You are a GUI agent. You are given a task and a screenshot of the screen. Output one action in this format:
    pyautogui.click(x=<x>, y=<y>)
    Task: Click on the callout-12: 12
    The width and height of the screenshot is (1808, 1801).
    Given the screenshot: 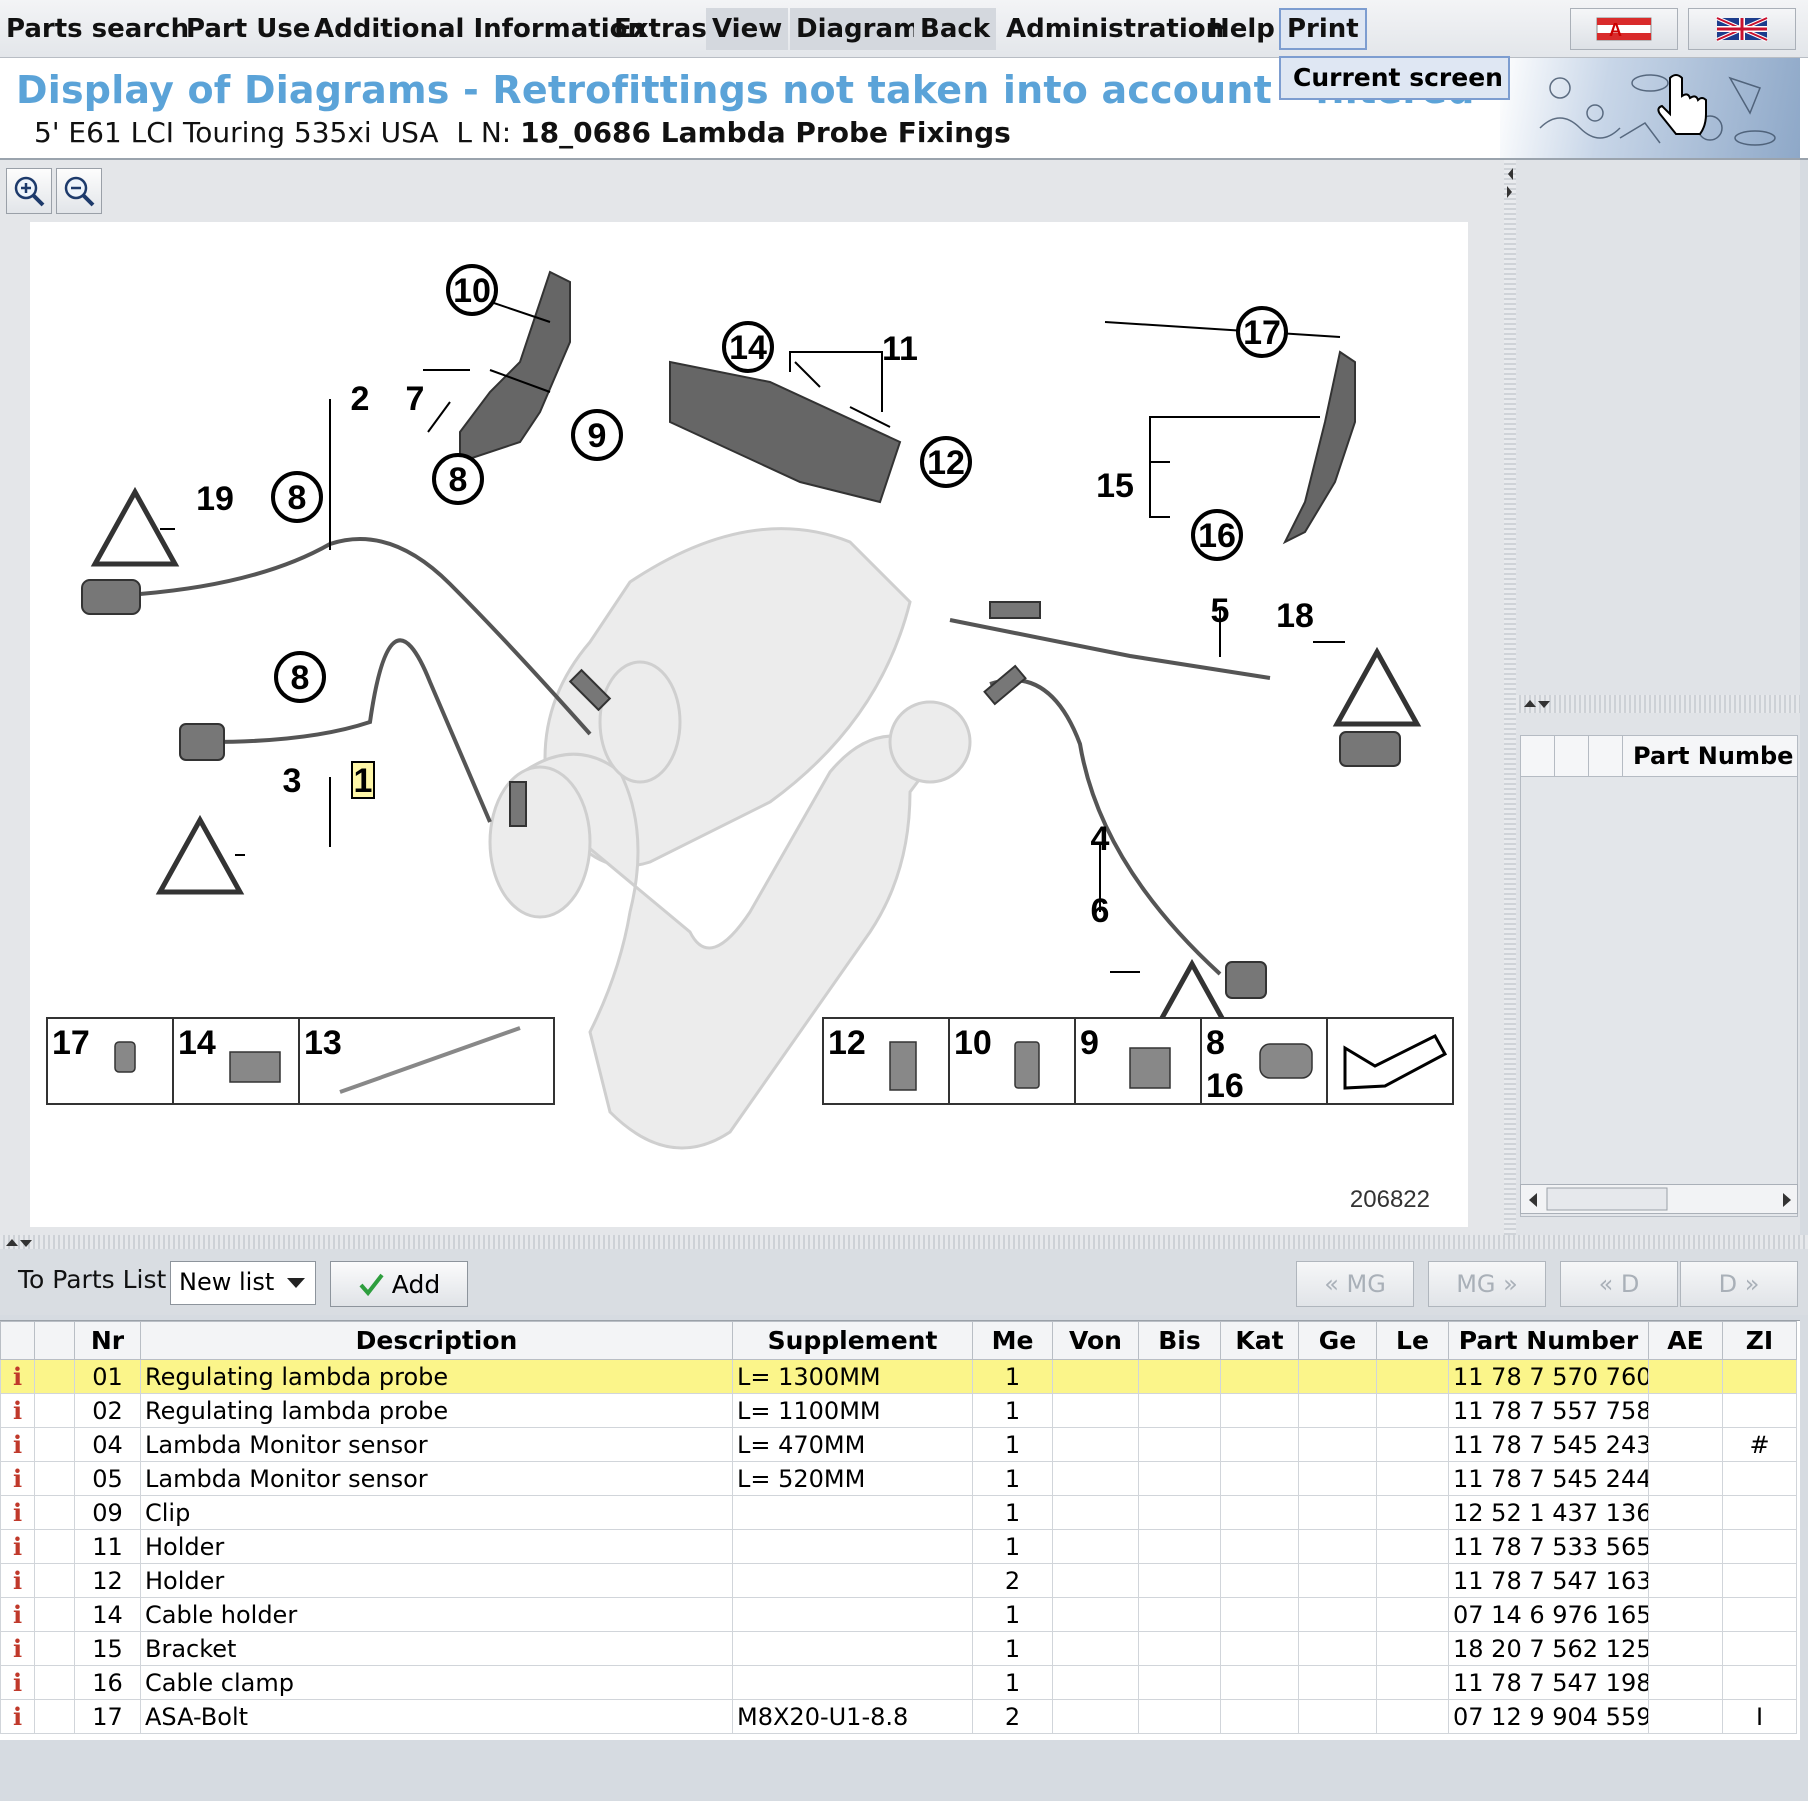 What is the action you would take?
    pyautogui.click(x=946, y=463)
    